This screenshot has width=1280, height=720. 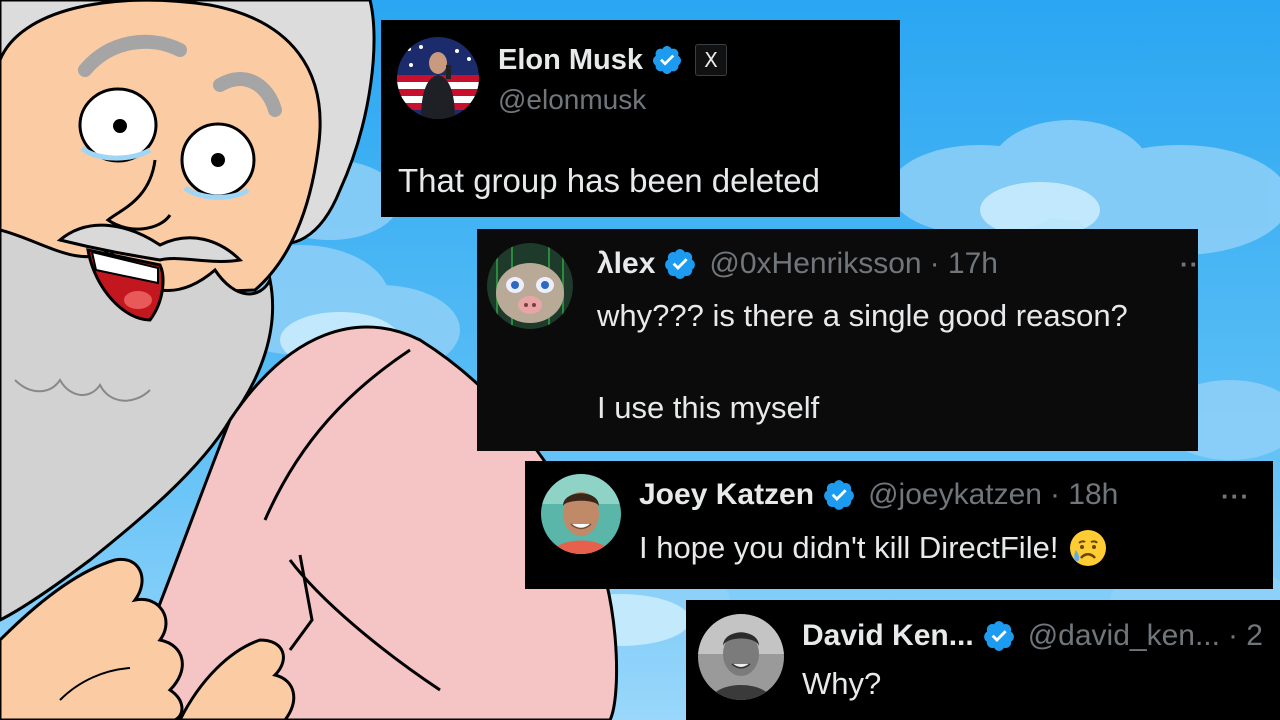 I want to click on handle: @joeykatzen, so click(x=955, y=495).